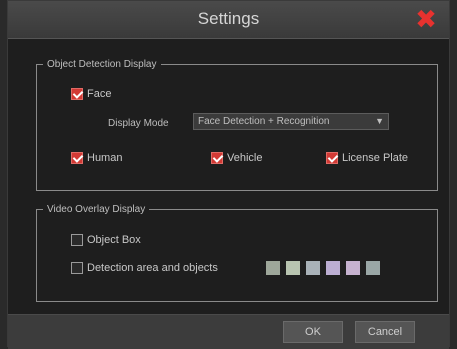 The image size is (457, 349). What do you see at coordinates (77, 158) in the screenshot?
I see `human-checkbox` at bounding box center [77, 158].